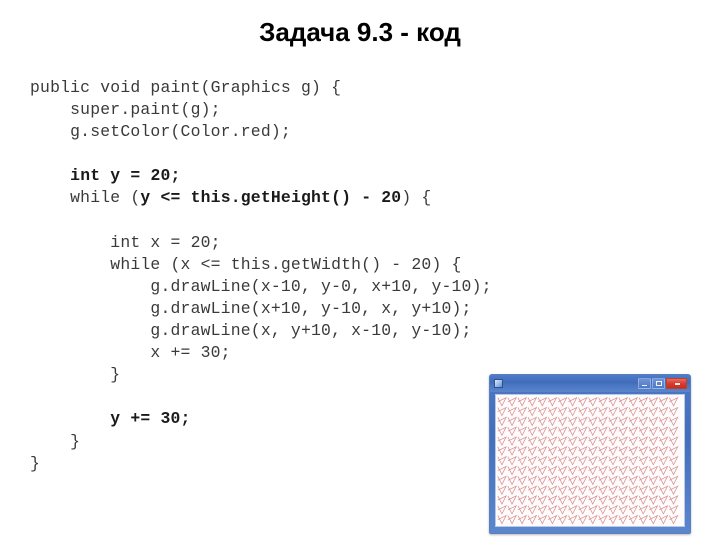 The image size is (720, 540). I want to click on code-line: g.drawLine(x-10, y-0, x+10, y-10);, so click(330, 287).